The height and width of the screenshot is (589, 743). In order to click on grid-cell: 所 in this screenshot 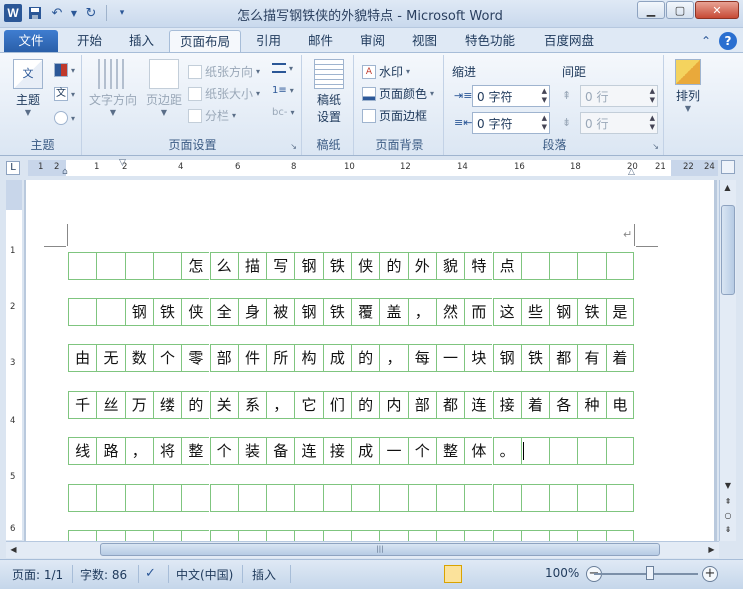, I will do `click(280, 358)`.